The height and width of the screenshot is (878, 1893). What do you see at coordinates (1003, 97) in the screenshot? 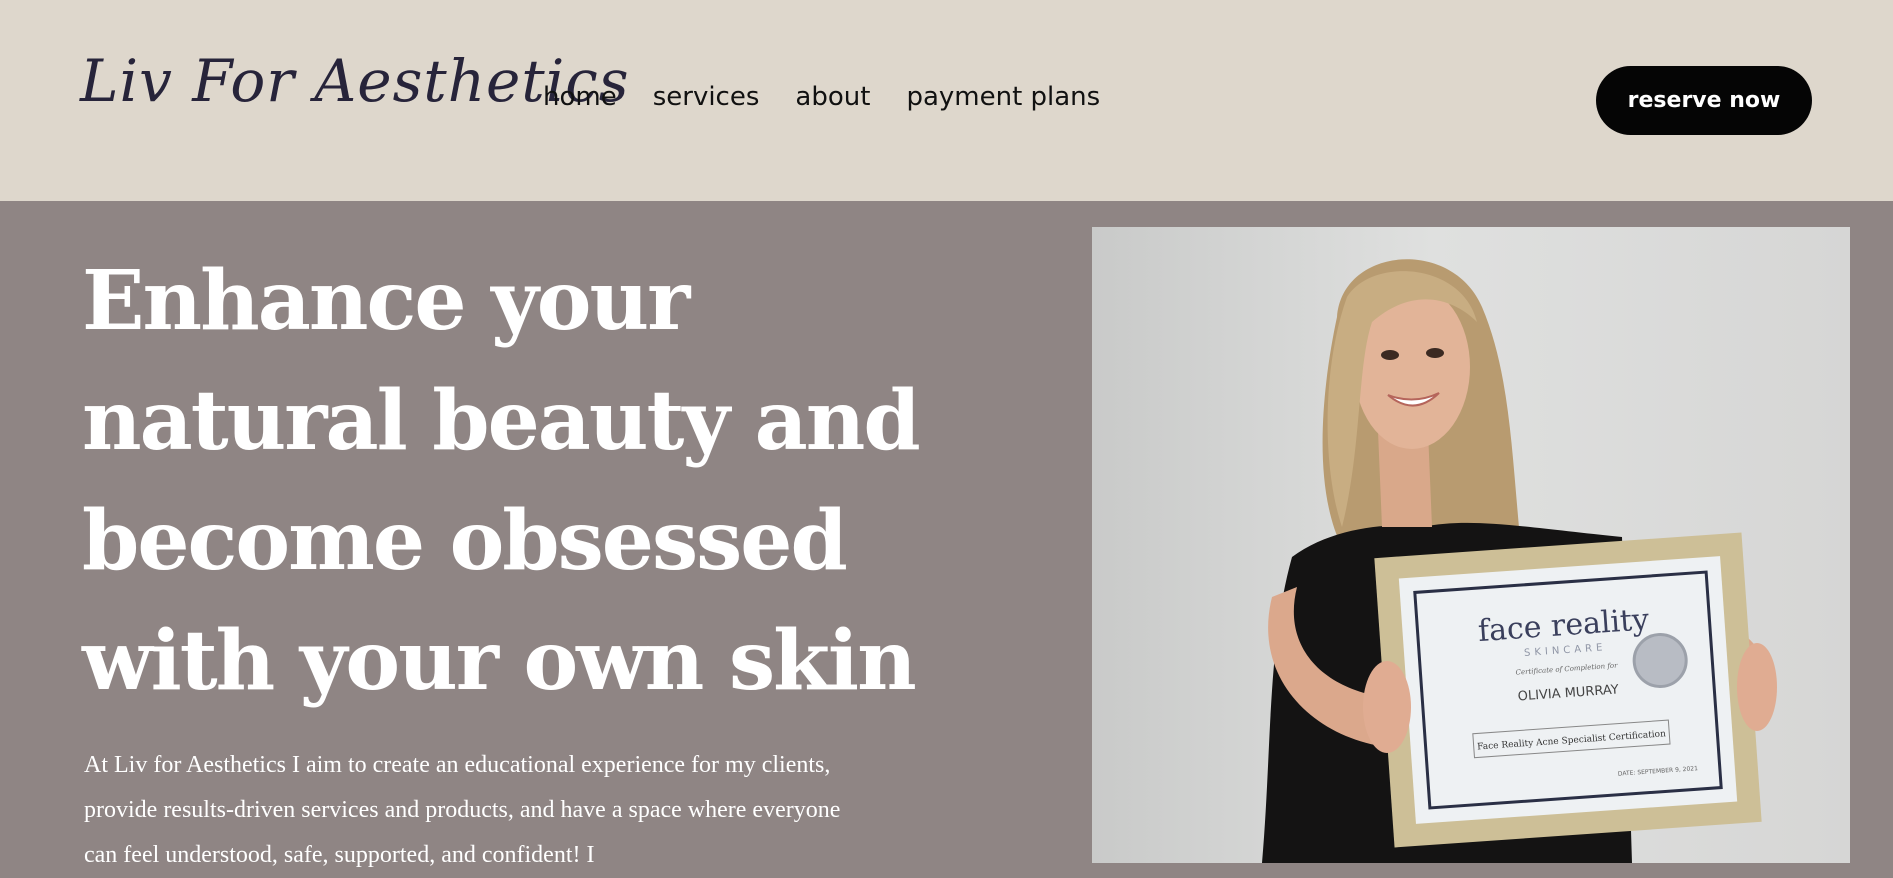
I see `nav-payment-plans: payment plans` at bounding box center [1003, 97].